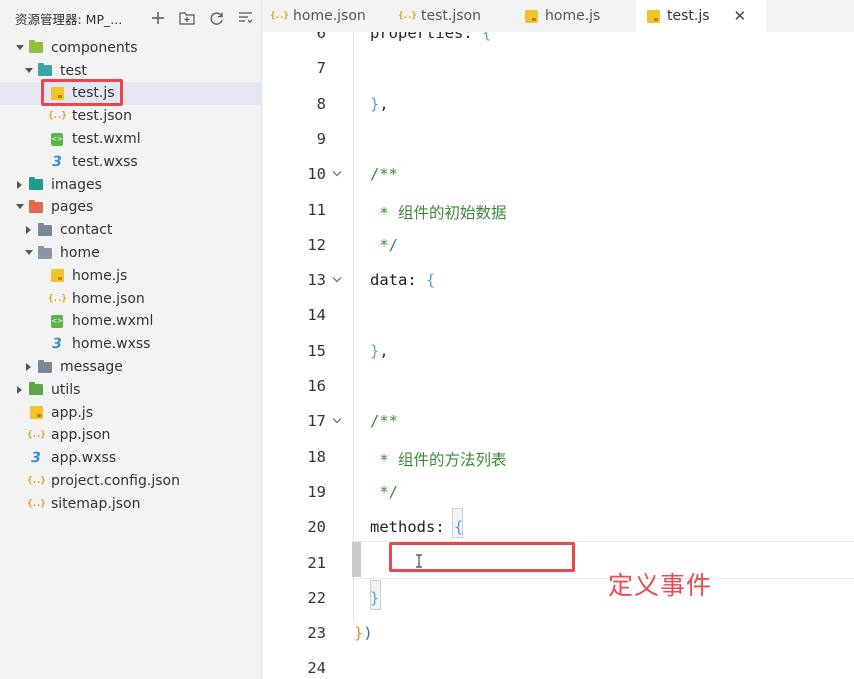  I want to click on line-number: 16, so click(316, 386).